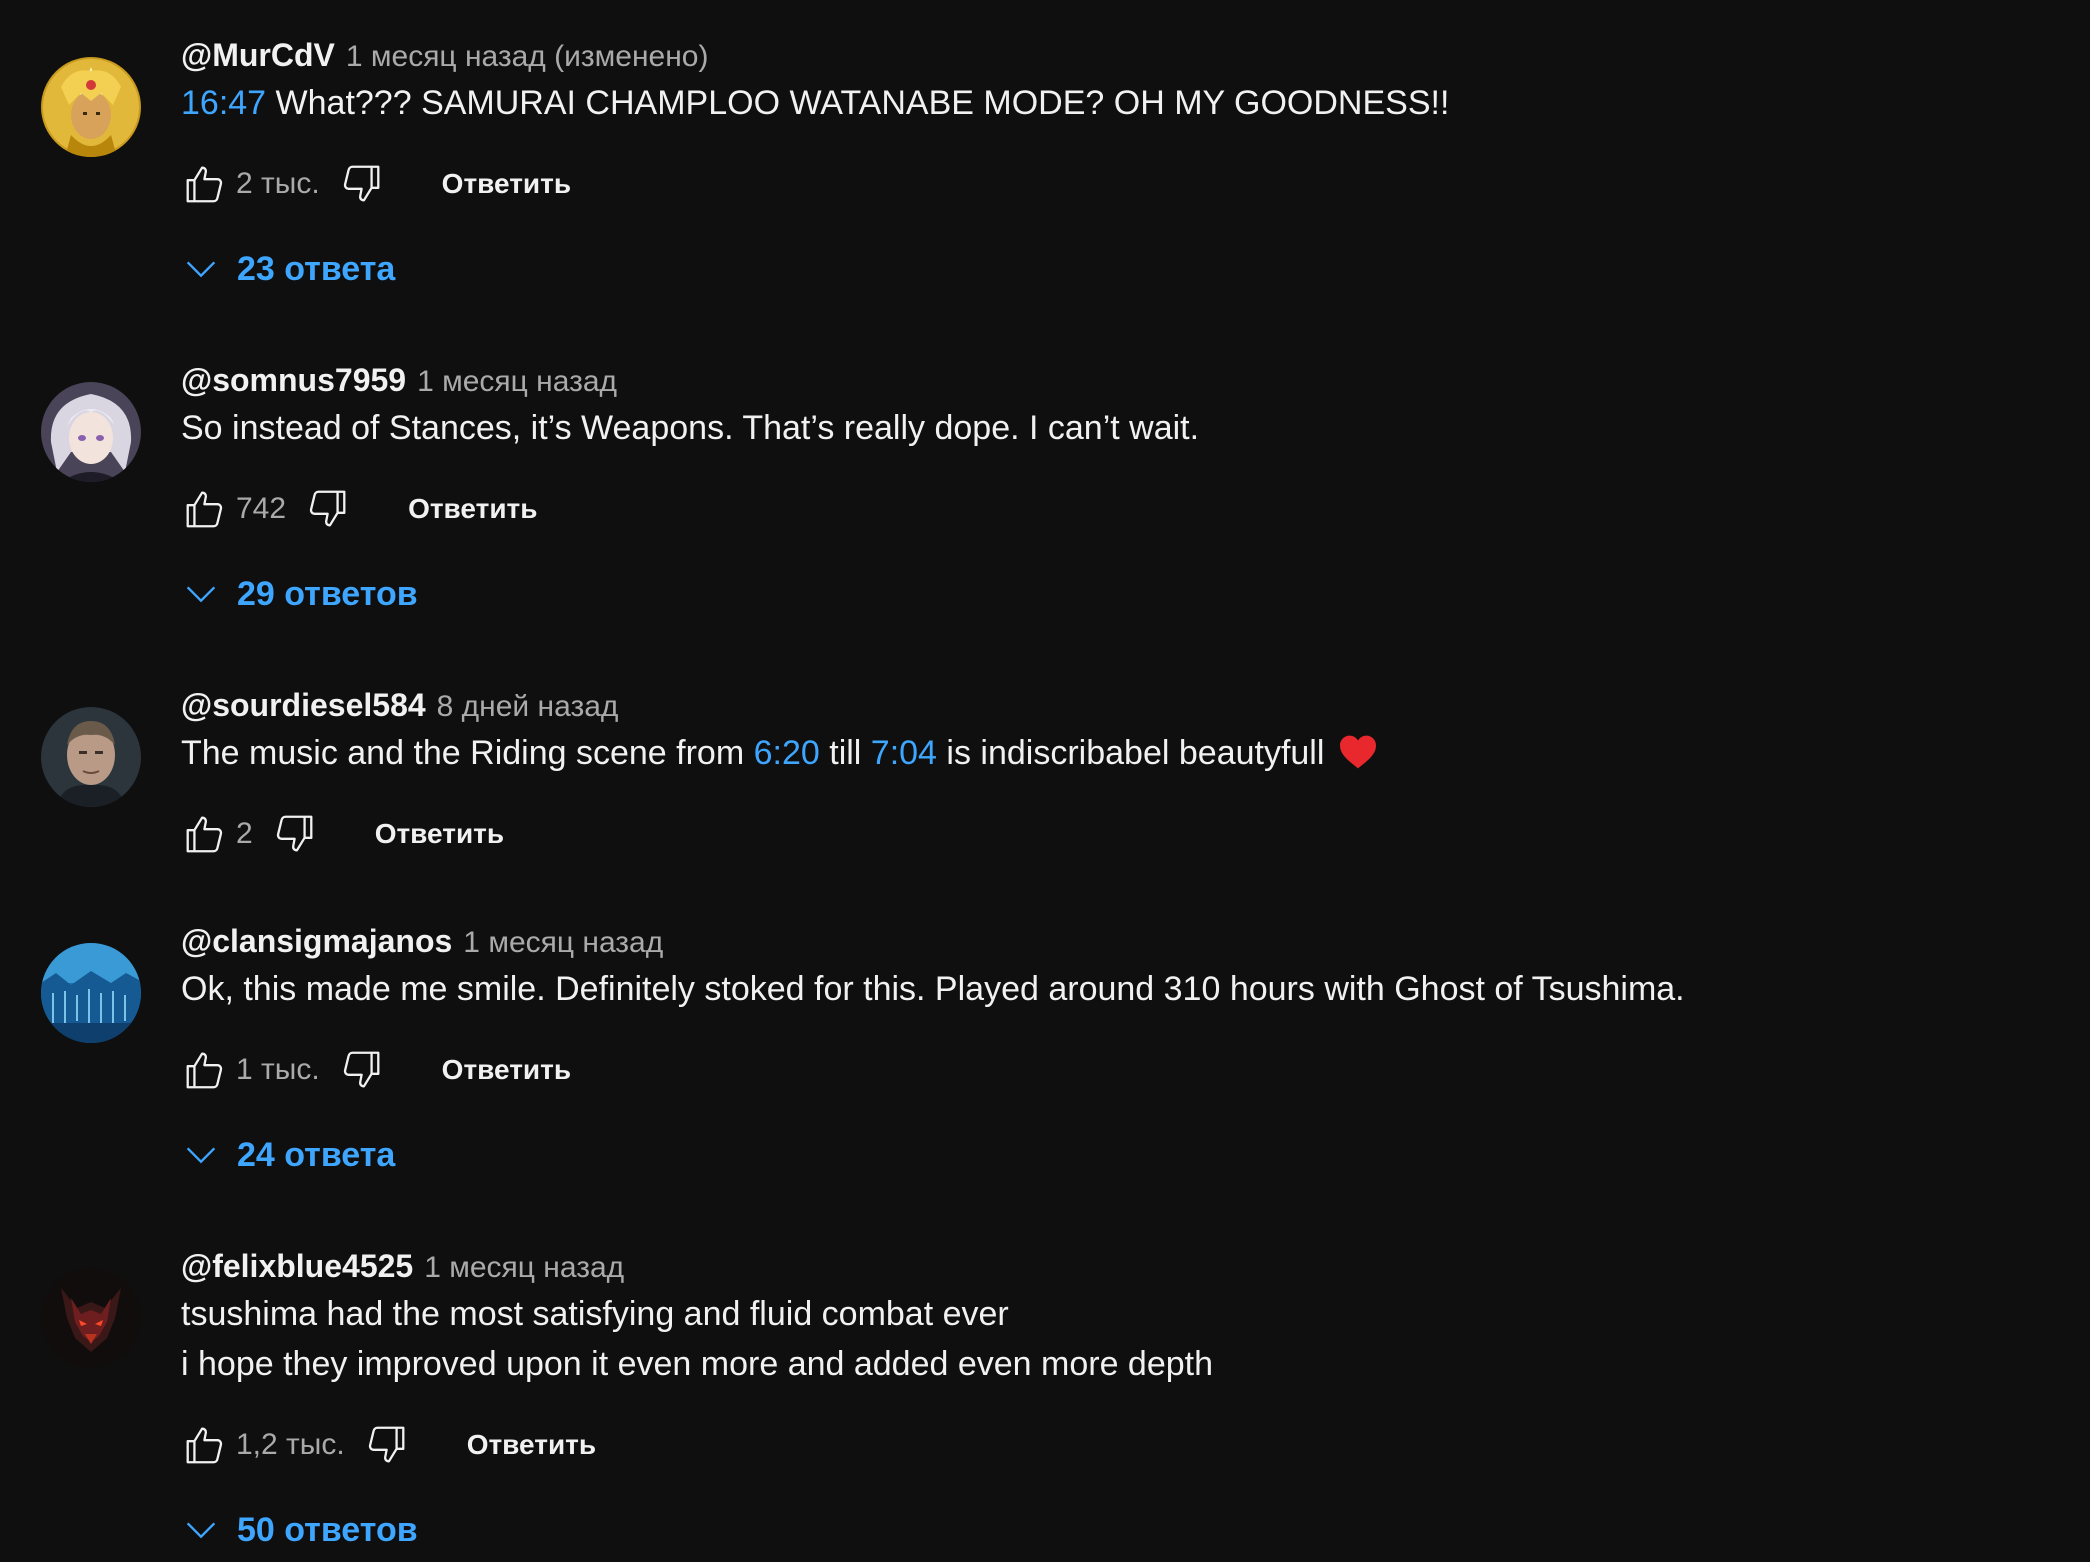 Image resolution: width=2090 pixels, height=1562 pixels. I want to click on like-count: 2 тыс., so click(278, 183).